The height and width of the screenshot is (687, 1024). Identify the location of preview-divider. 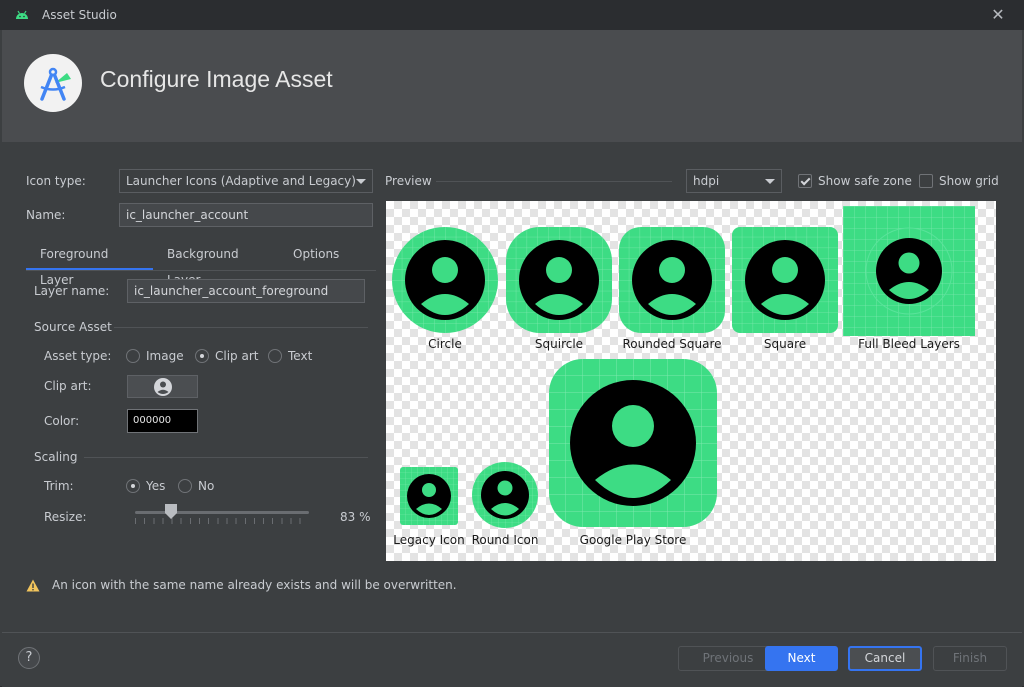
(554, 181).